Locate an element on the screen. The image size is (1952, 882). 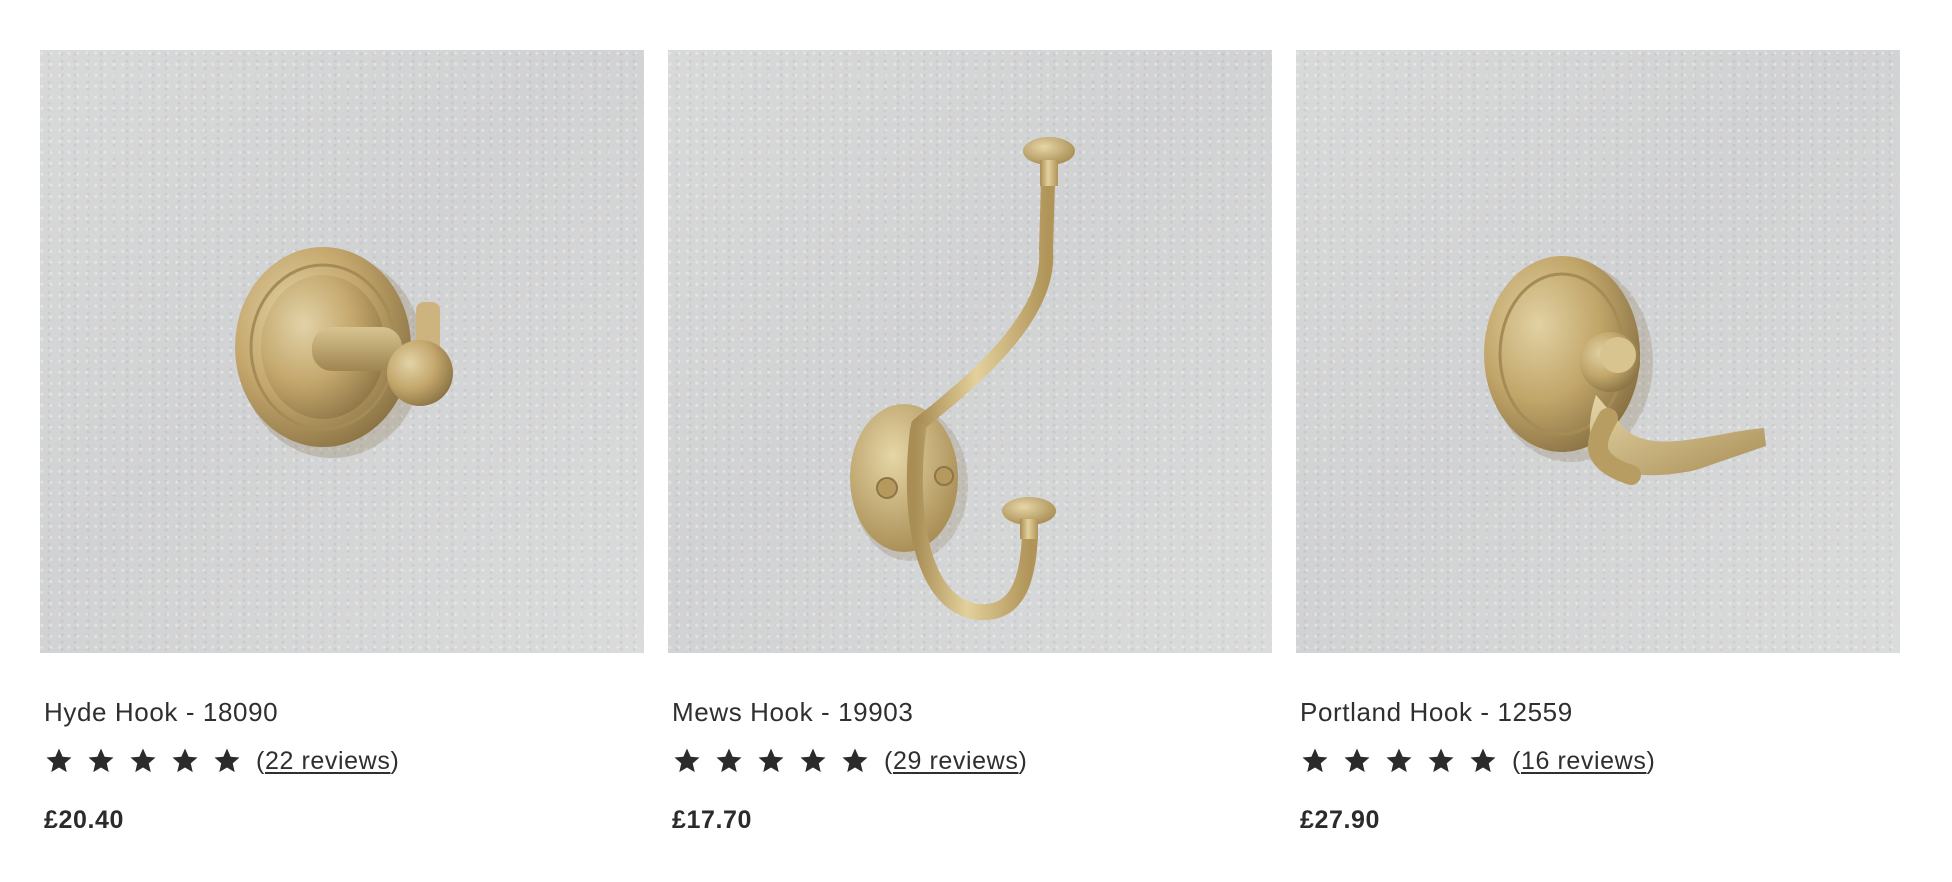
reviews-count: (29 reviews) is located at coordinates (955, 761).